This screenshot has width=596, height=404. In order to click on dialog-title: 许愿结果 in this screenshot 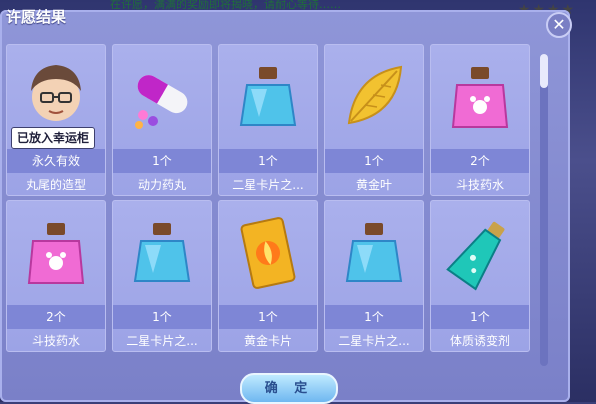, I will do `click(36, 17)`.